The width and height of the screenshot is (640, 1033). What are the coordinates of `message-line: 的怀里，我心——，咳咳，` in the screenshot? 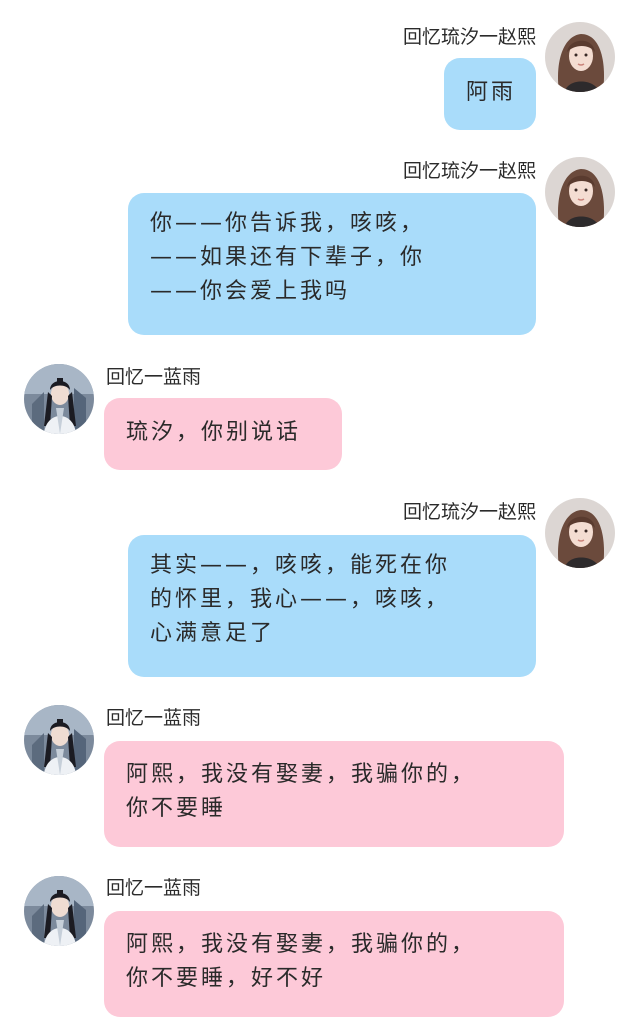 It's located at (300, 599).